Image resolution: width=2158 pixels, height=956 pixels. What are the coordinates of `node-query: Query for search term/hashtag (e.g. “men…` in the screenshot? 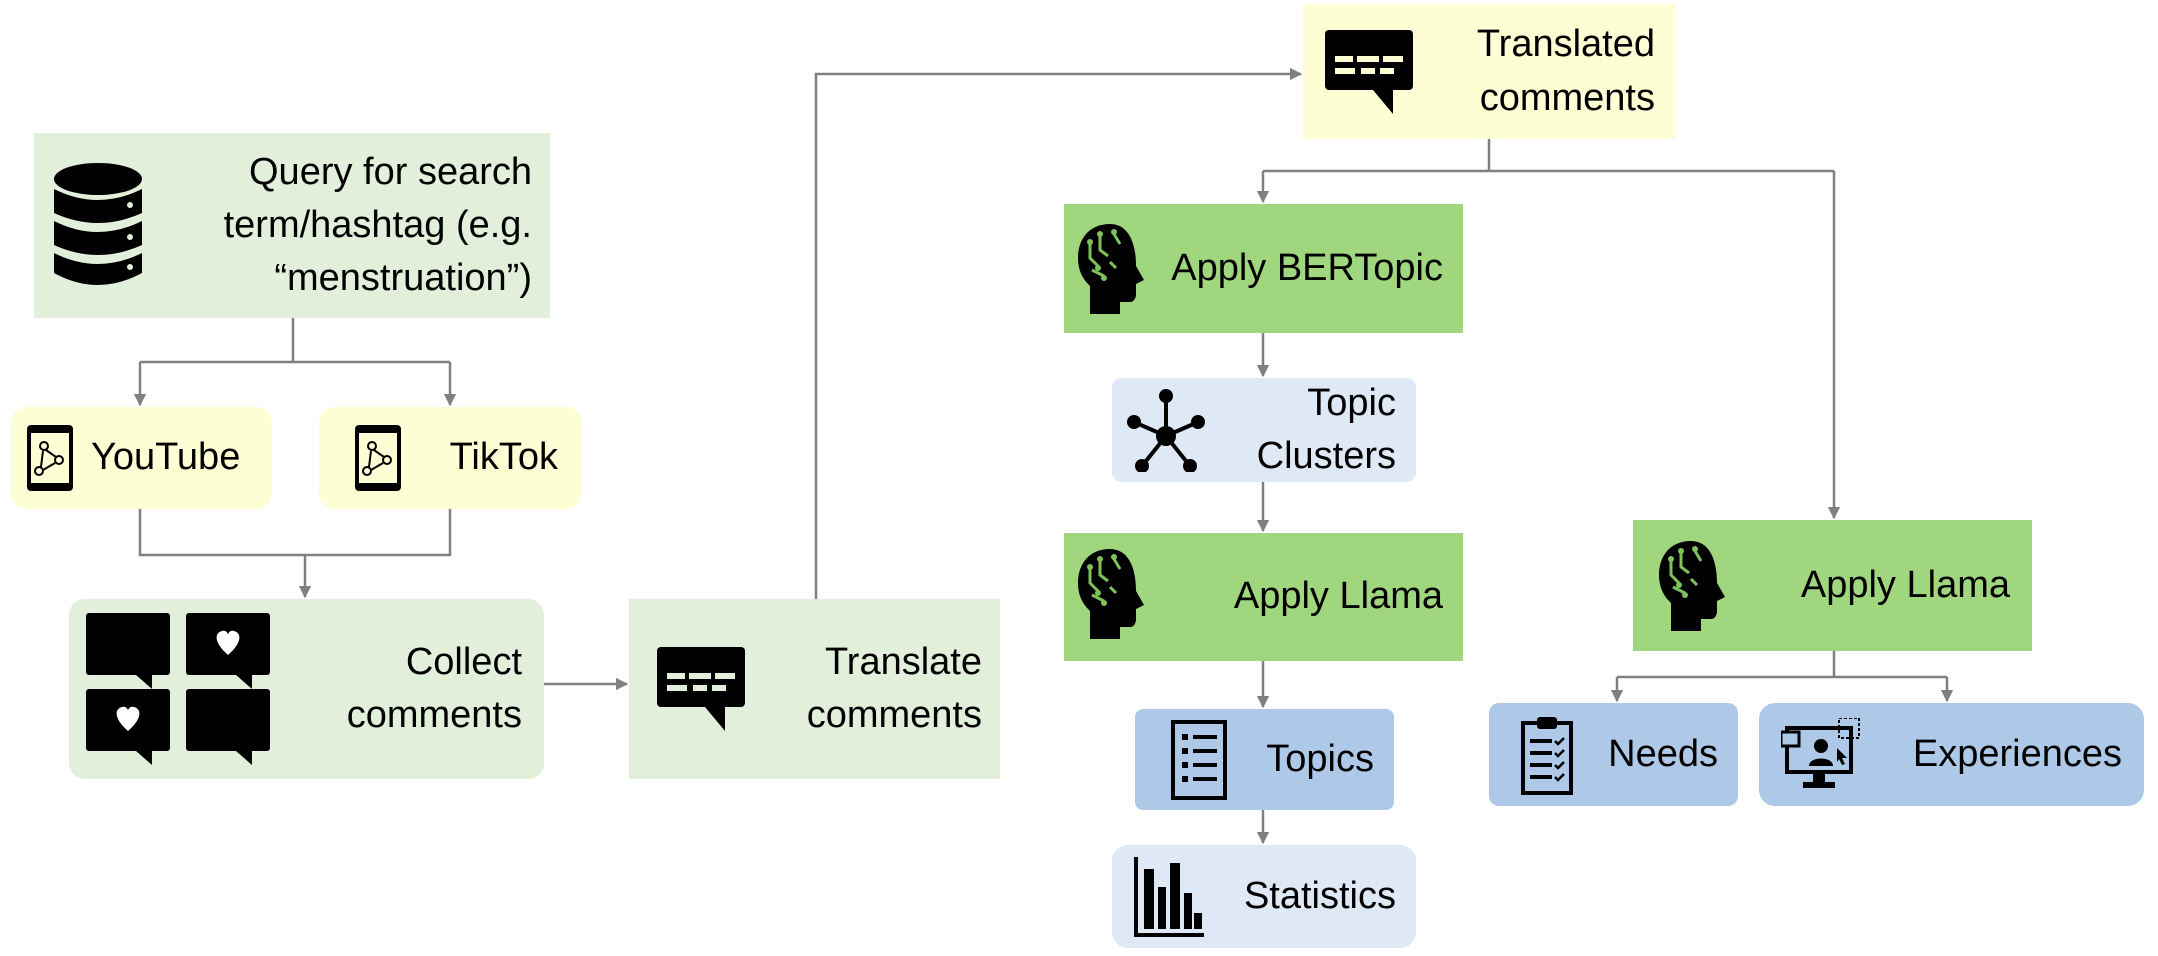 It's located at (292, 225).